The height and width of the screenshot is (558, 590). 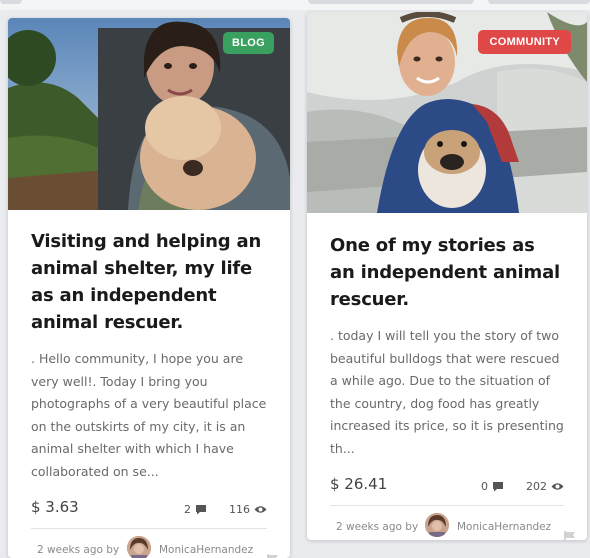 I want to click on comment-count: 0, so click(x=484, y=486).